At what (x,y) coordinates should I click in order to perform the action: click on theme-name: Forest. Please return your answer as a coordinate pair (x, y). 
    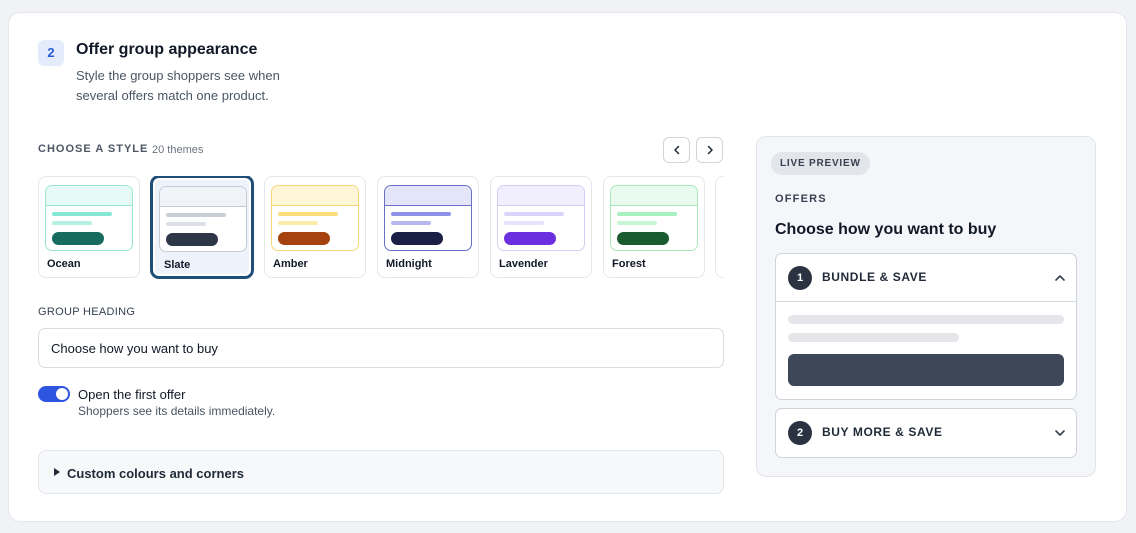
    Looking at the image, I should click on (629, 264).